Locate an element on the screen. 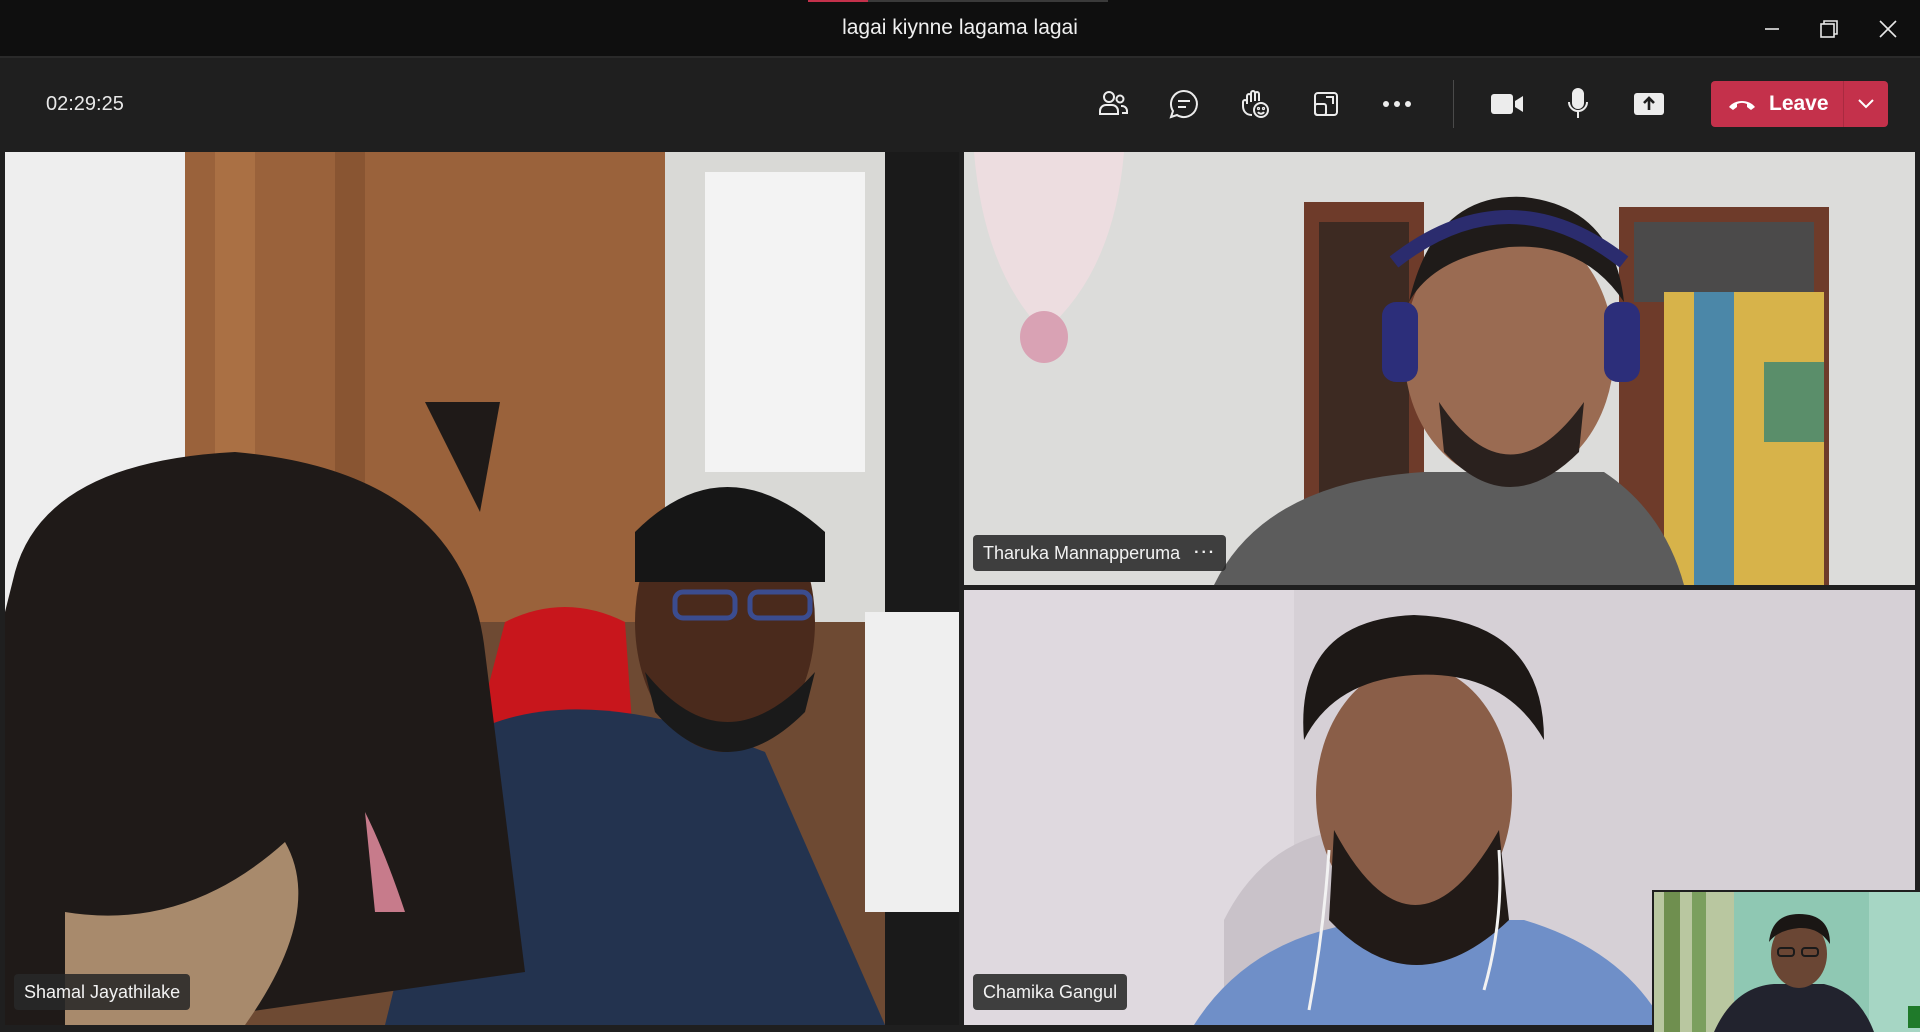 The image size is (1920, 1032). minimize-icon is located at coordinates (1772, 29).